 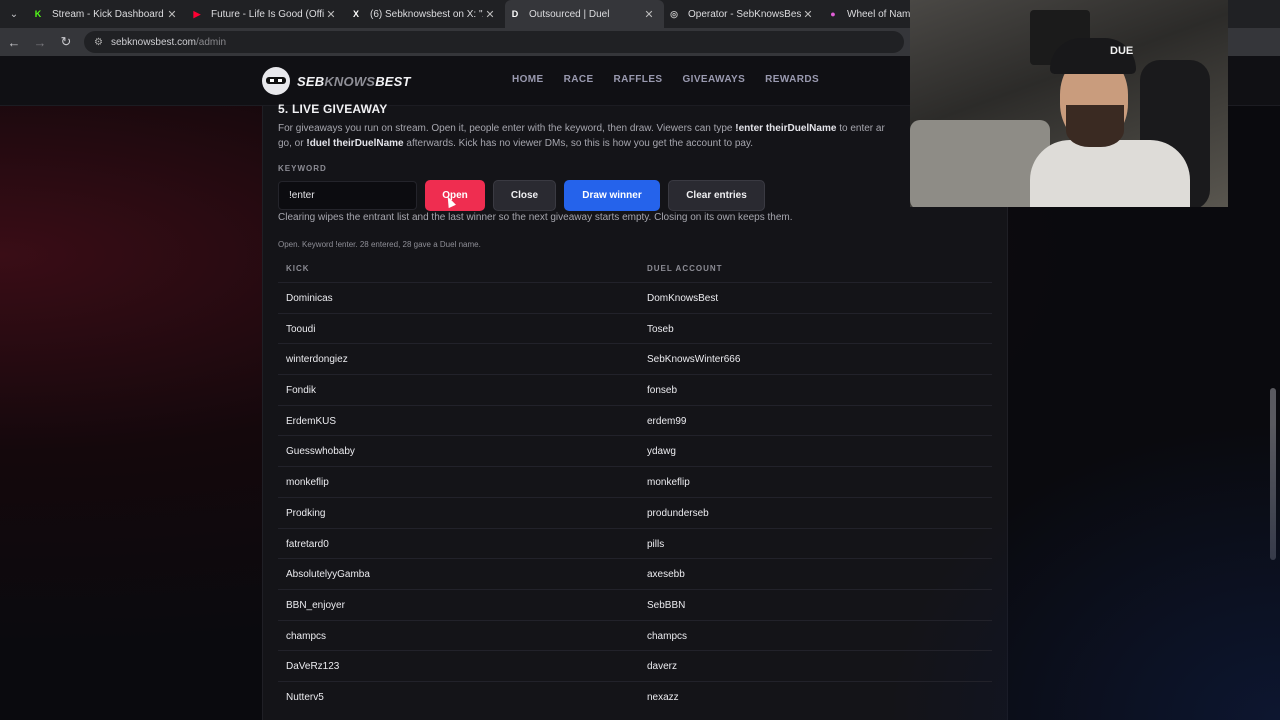 I want to click on tab-title: Stream - Kick Dashboard, so click(x=108, y=14).